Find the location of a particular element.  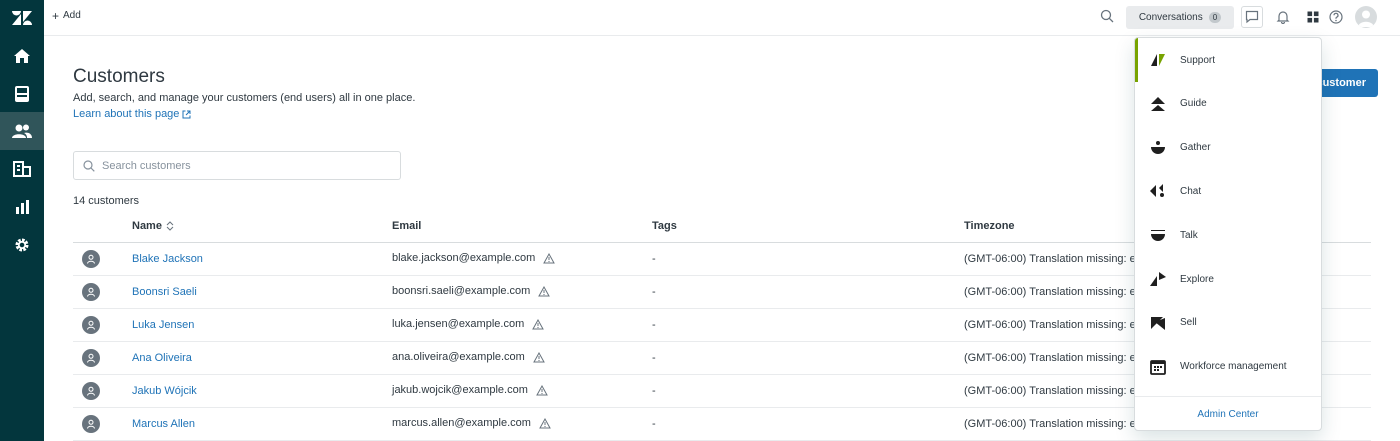

customer-email-cell: marcus.allen@example.com is located at coordinates (471, 423).